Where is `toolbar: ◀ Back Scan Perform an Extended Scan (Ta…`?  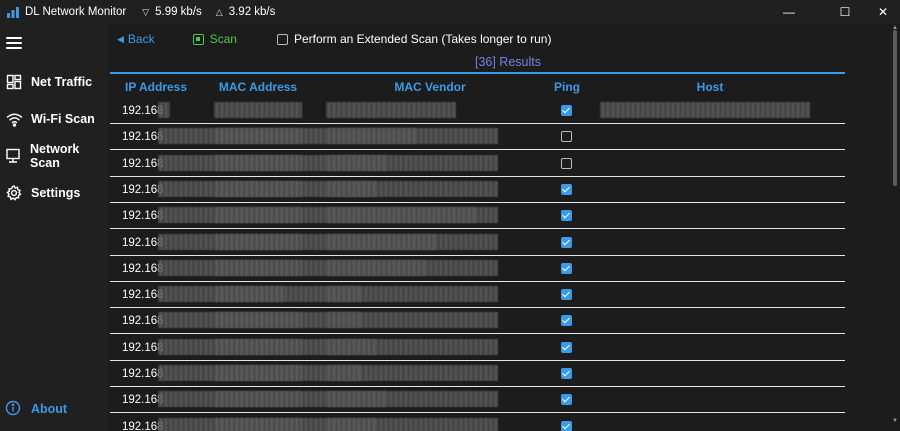 toolbar: ◀ Back Scan Perform an Extended Scan (Ta… is located at coordinates (504, 39).